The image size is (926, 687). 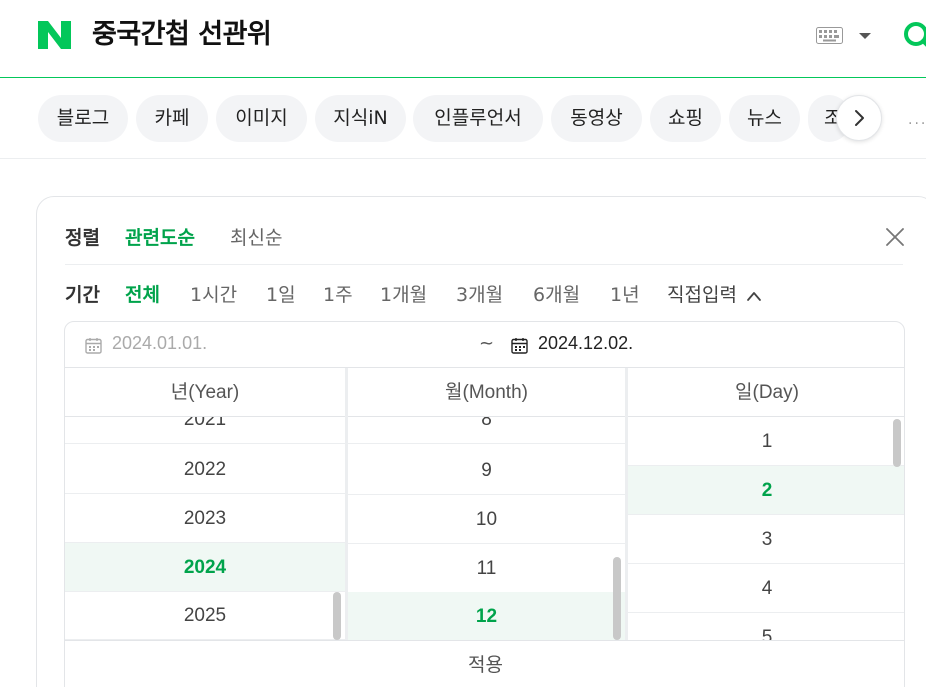 I want to click on close-icon, so click(x=895, y=237).